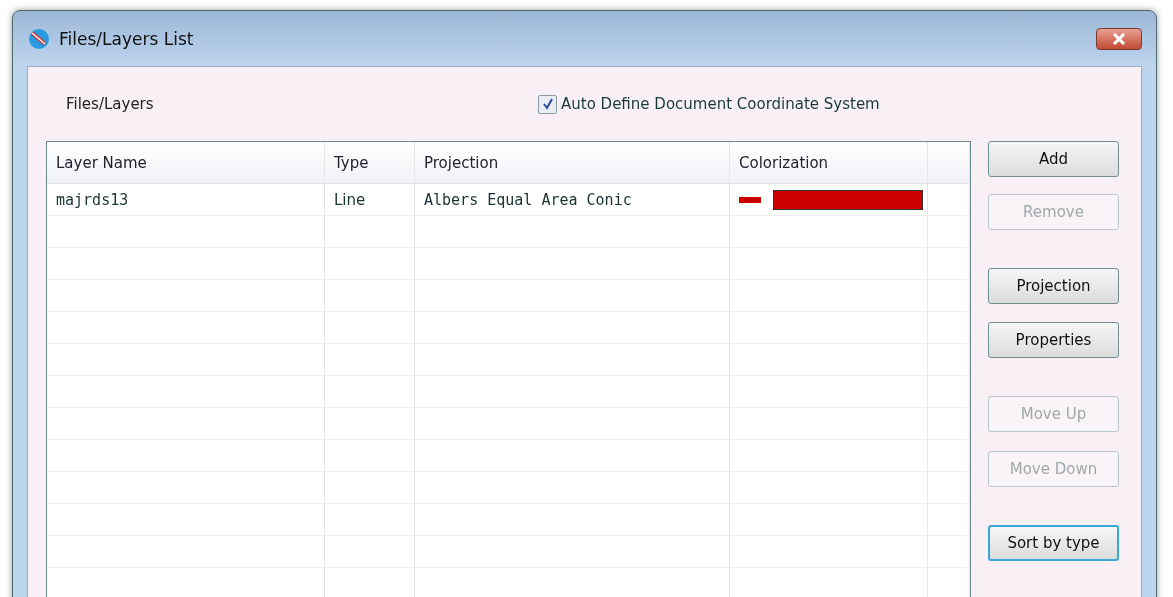 Image resolution: width=1173 pixels, height=597 pixels. I want to click on close-icon, so click(1119, 38).